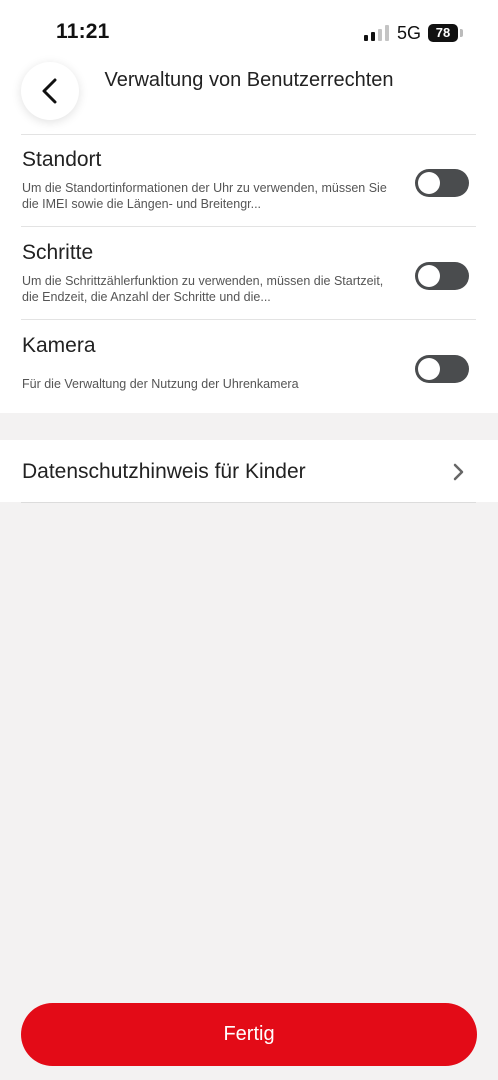 The width and height of the screenshot is (498, 1080). I want to click on chevron-left-icon, so click(49, 91).